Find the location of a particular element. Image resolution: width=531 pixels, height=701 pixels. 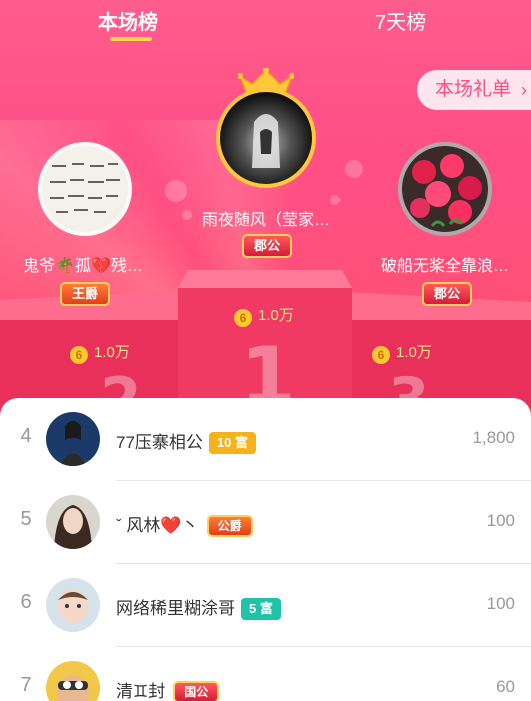

user-name: ˇ 风林❤️丶 公爵 is located at coordinates (184, 524).